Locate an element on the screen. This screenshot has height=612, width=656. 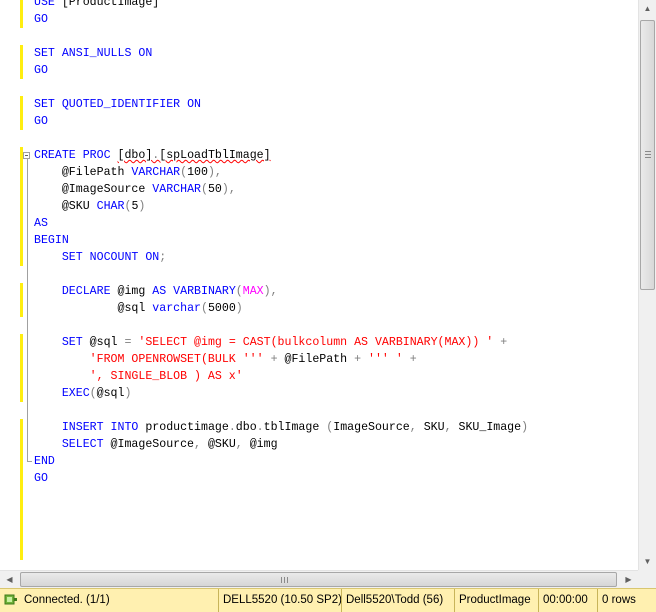
code-token: [spLoadTblImage] is located at coordinates (215, 155).